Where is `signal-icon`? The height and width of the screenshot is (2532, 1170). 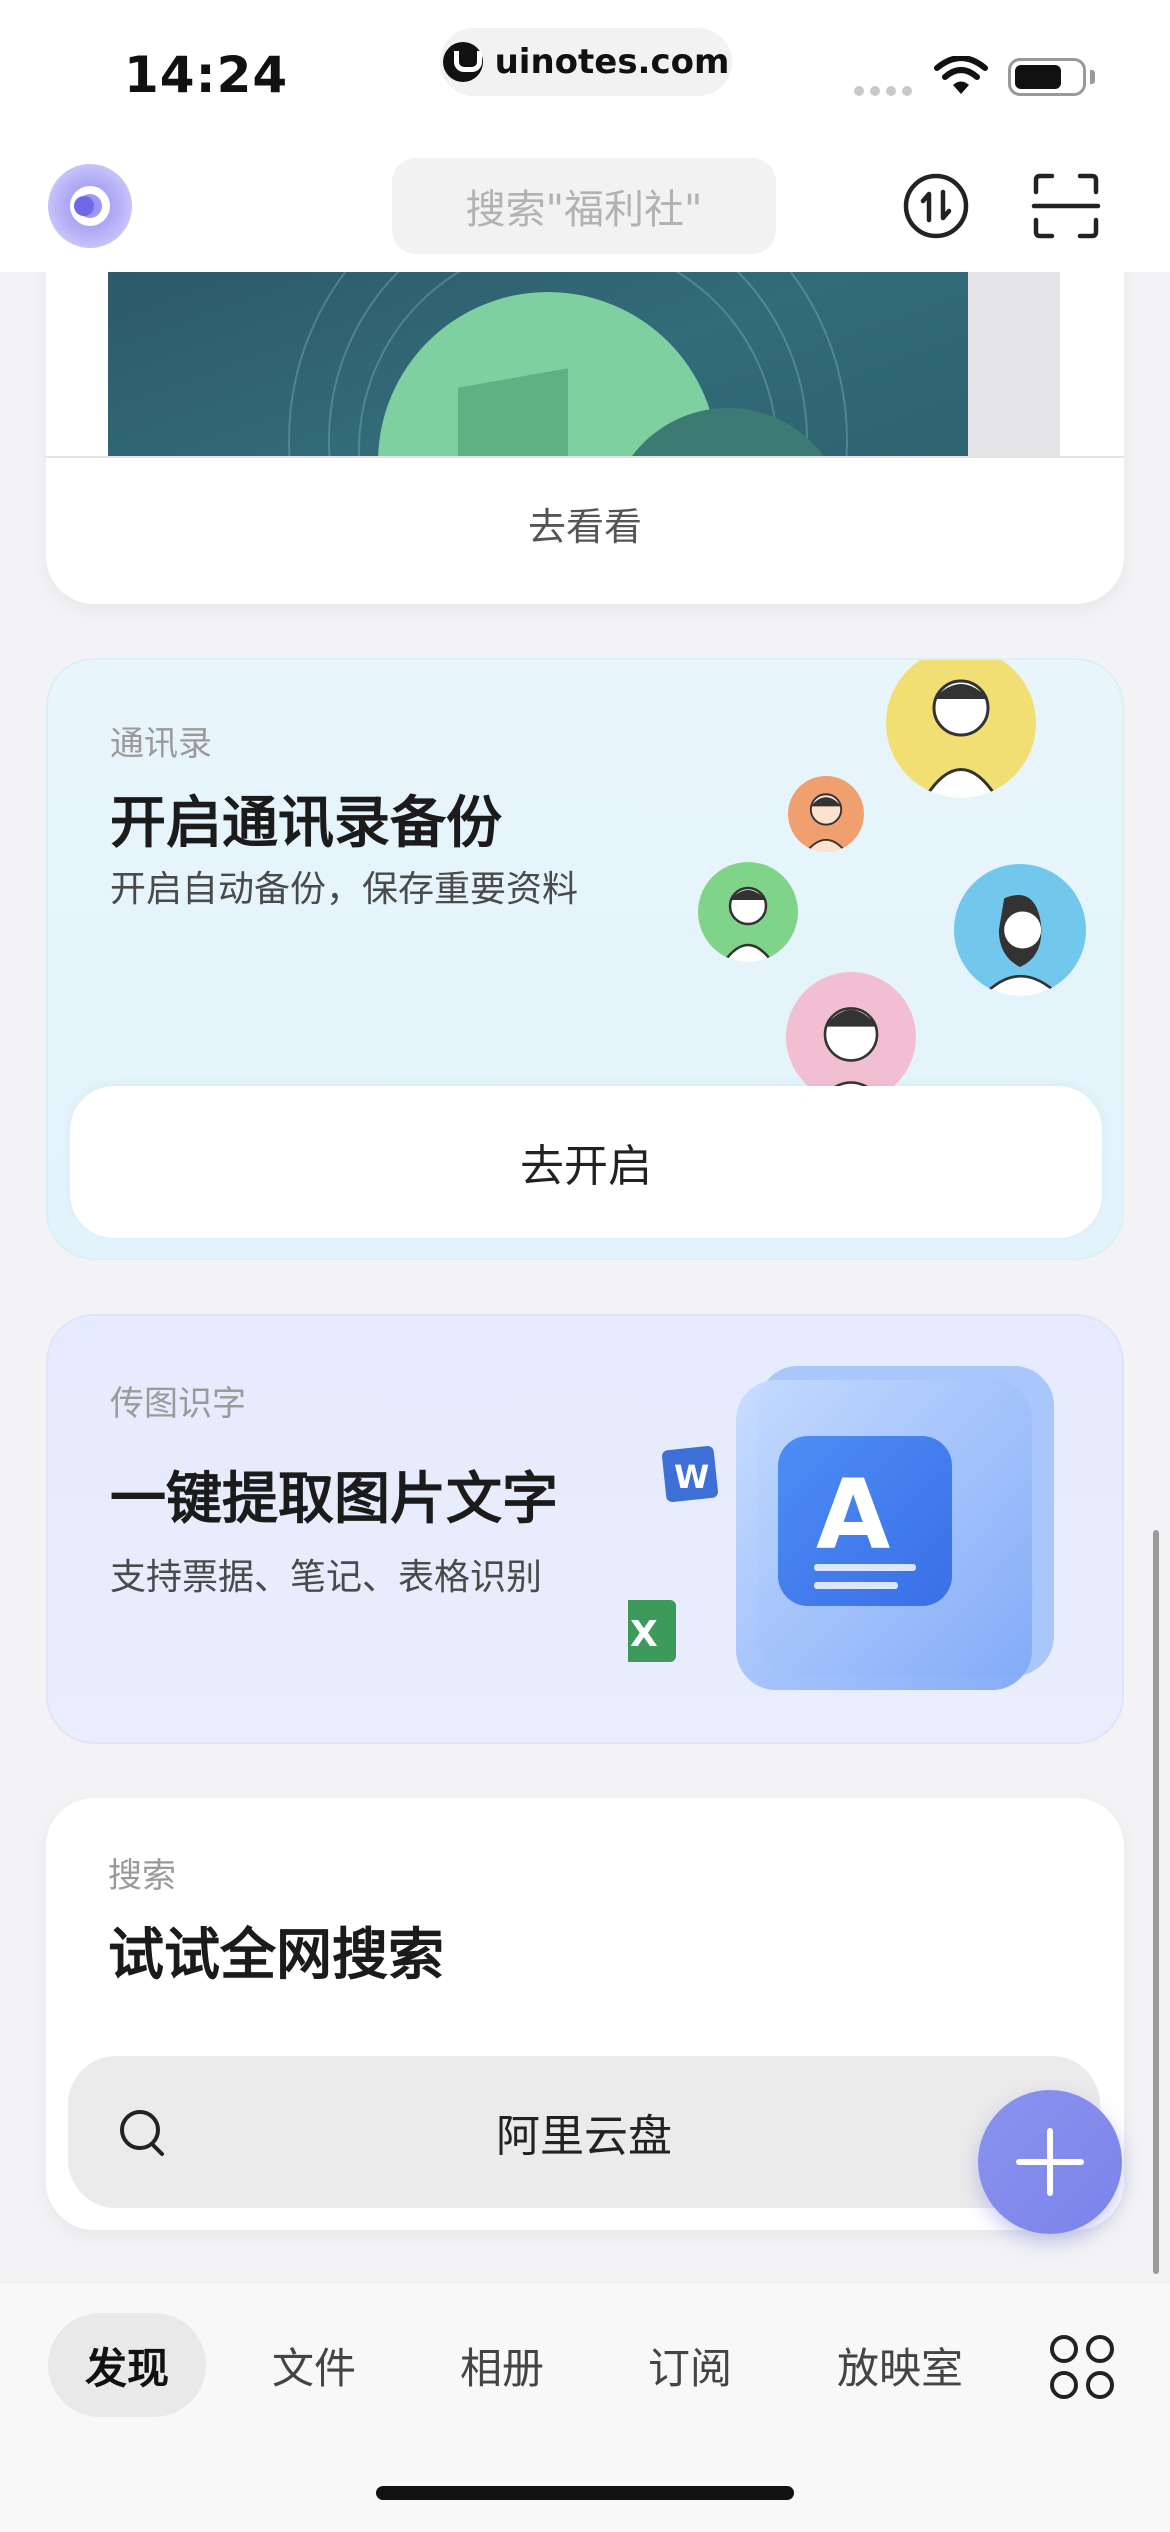 signal-icon is located at coordinates (883, 91).